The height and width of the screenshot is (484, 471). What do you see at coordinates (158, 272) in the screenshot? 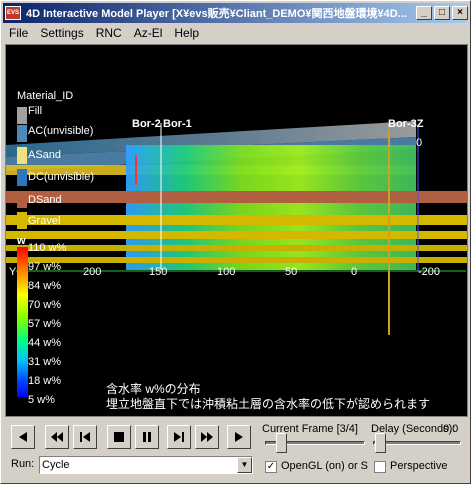
I see `axis-tick-150: 150` at bounding box center [158, 272].